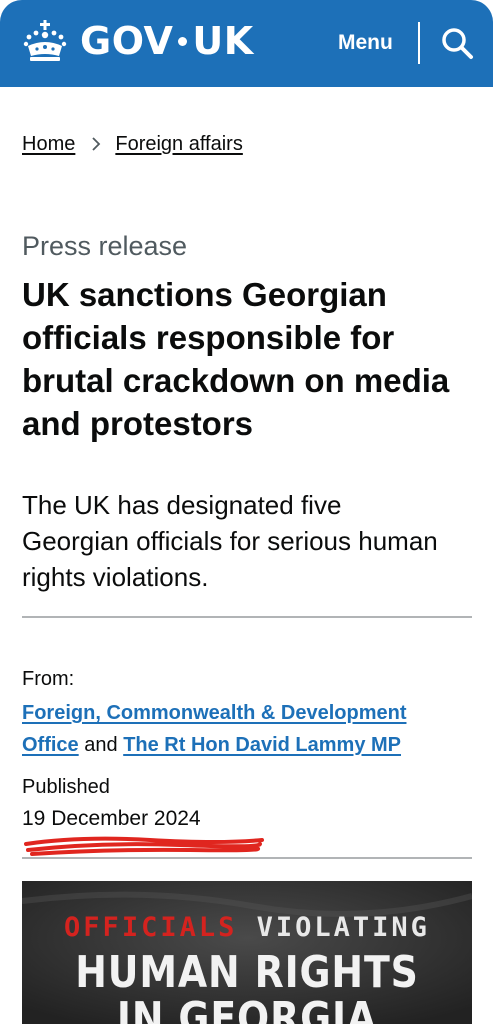  I want to click on site-header: GOV UK Menu, so click(246, 43).